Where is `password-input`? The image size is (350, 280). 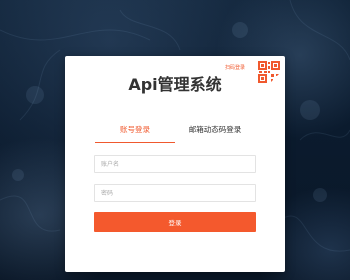
password-input is located at coordinates (175, 193).